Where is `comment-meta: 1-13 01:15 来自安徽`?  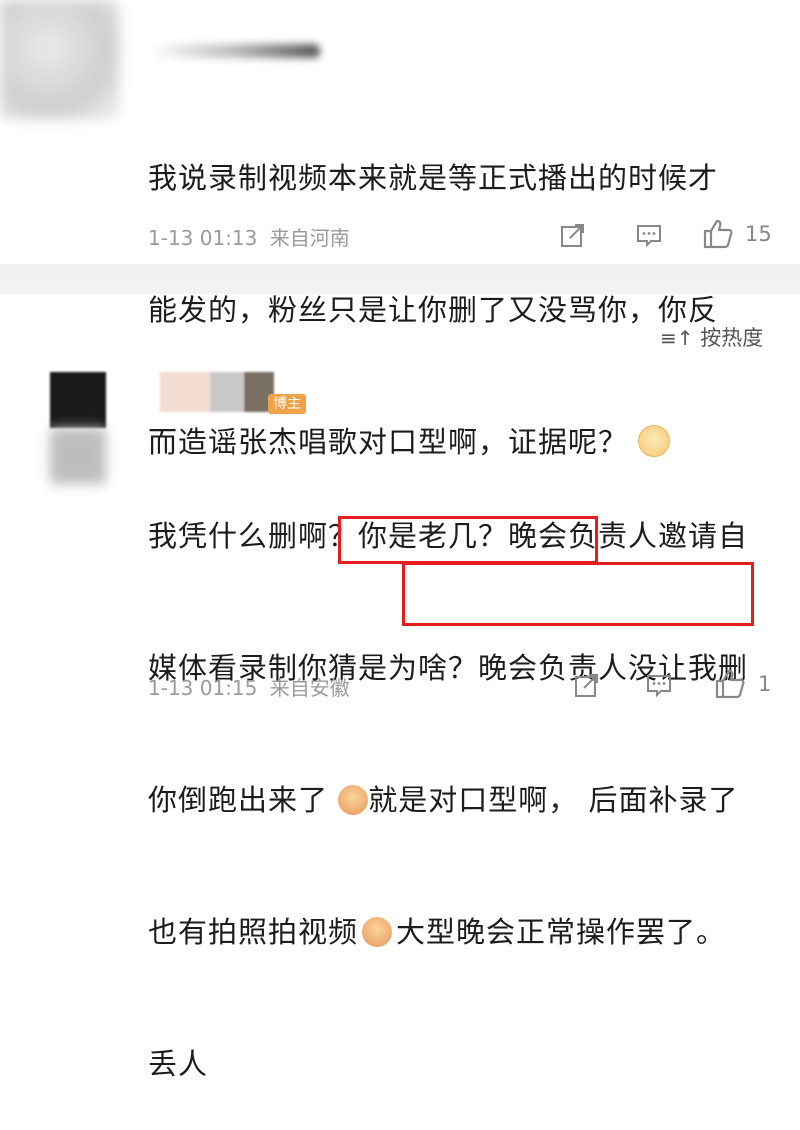
comment-meta: 1-13 01:15 来自安徽 is located at coordinates (249, 686).